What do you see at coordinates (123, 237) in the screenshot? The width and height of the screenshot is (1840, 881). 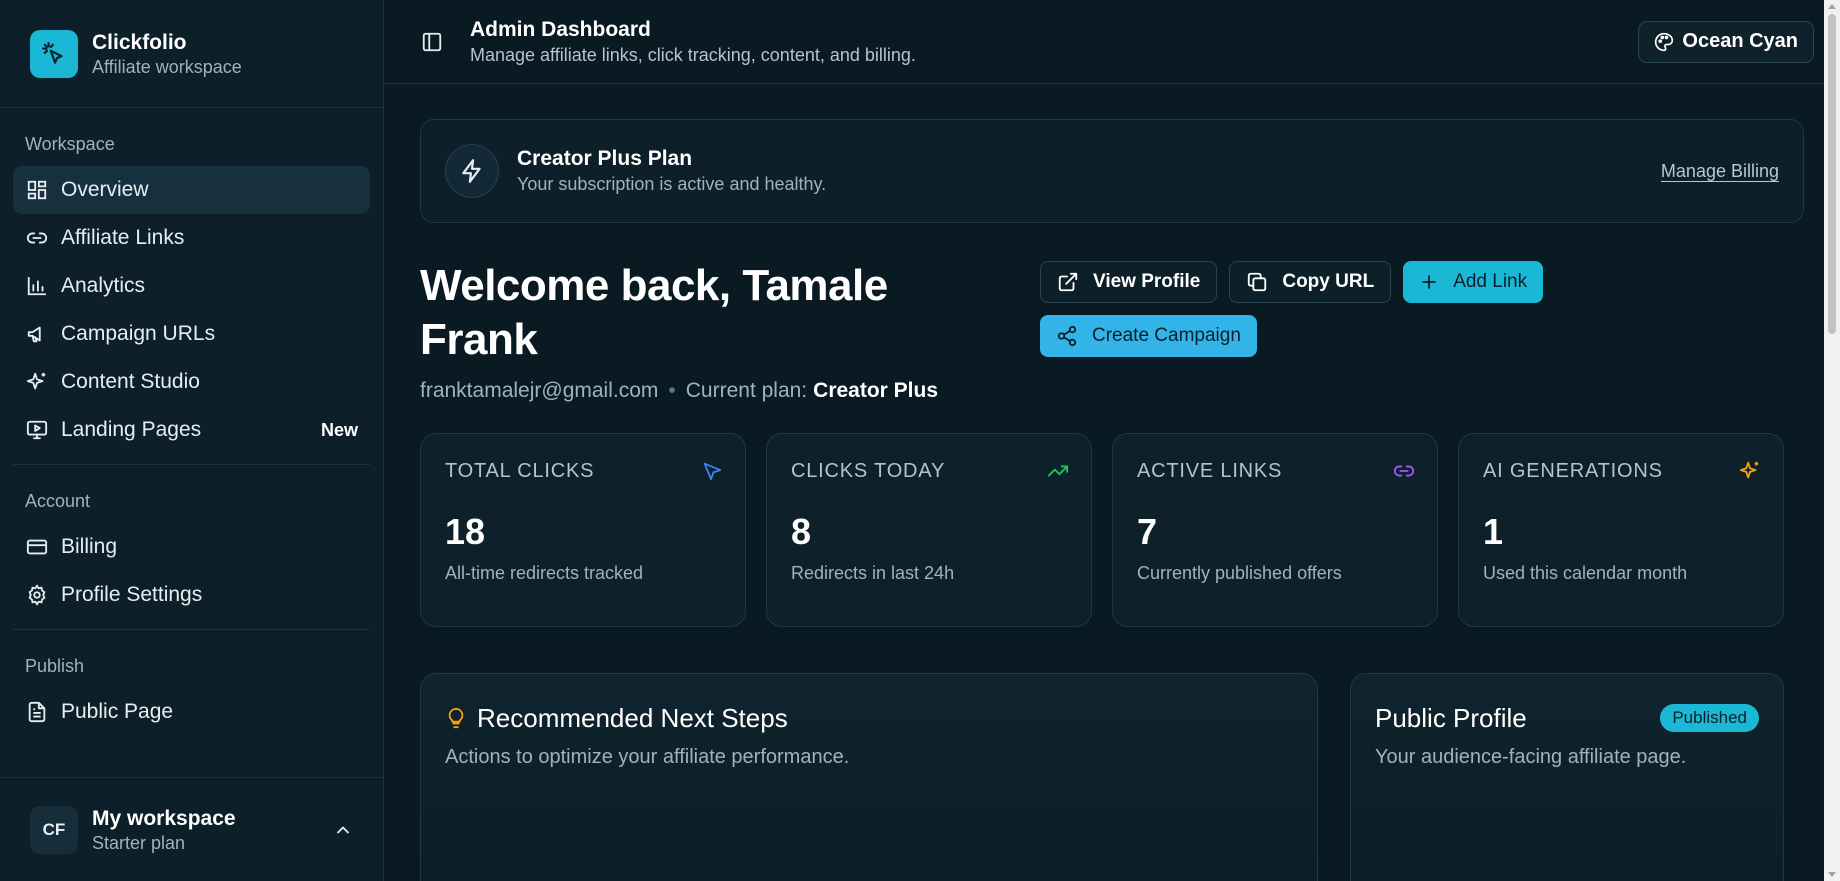 I see `sidebar-item-label: Affiliate Links` at bounding box center [123, 237].